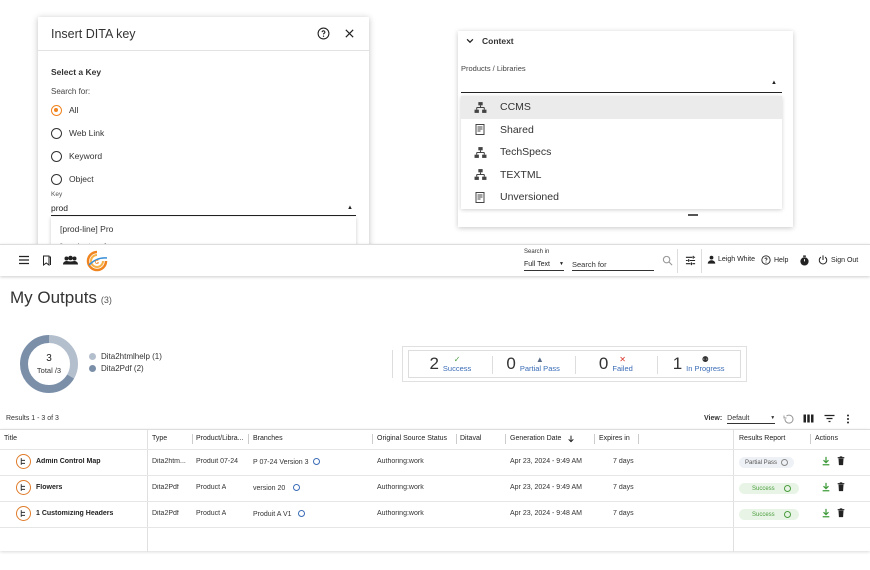 The image size is (870, 570). What do you see at coordinates (829, 418) in the screenshot?
I see `filter-icon` at bounding box center [829, 418].